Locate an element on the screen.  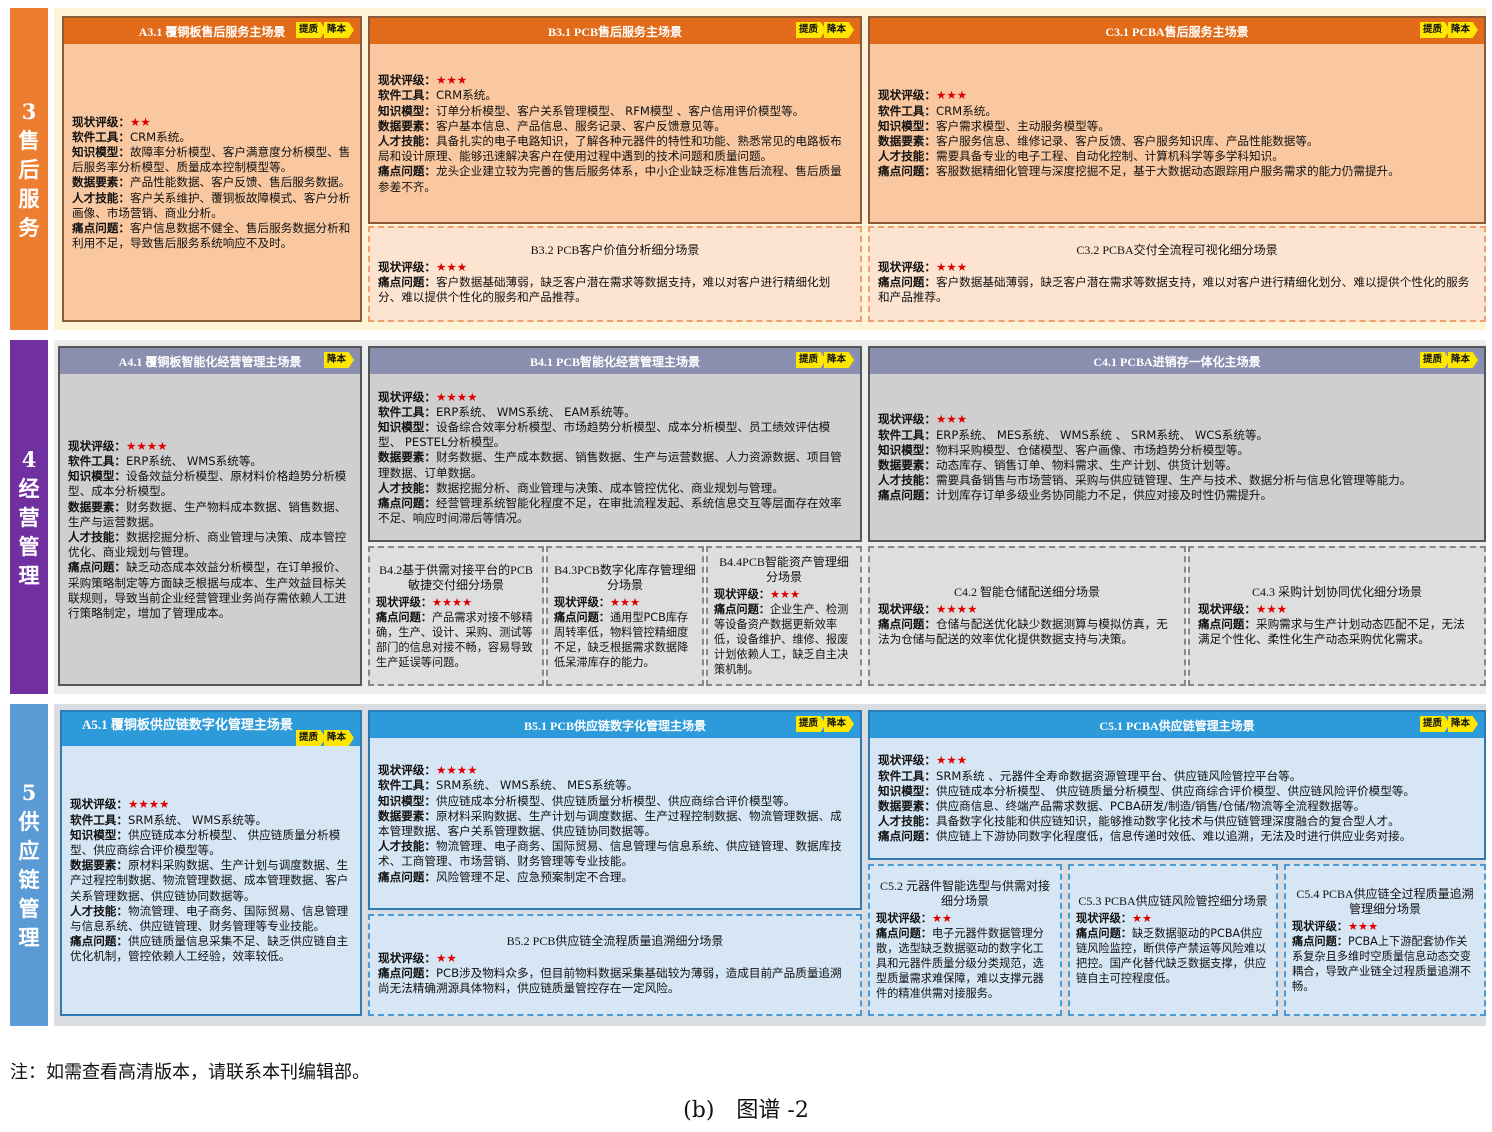
field-line: 数据要素：财务数据、生产物料成本数据、销售数据、生产与运营数据。 is located at coordinates (210, 515).